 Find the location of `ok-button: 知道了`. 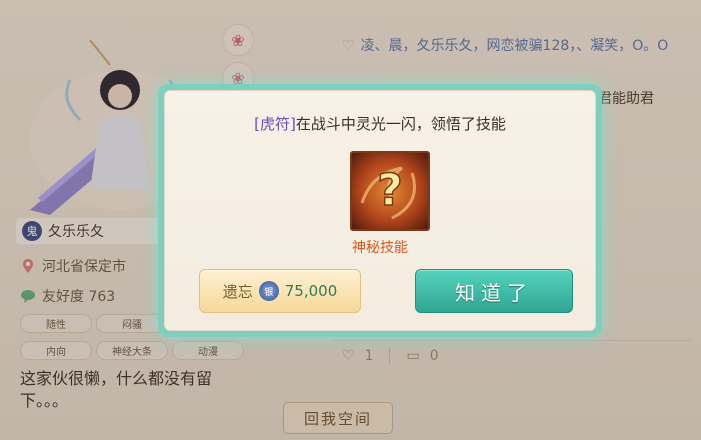

ok-button: 知道了 is located at coordinates (494, 291).